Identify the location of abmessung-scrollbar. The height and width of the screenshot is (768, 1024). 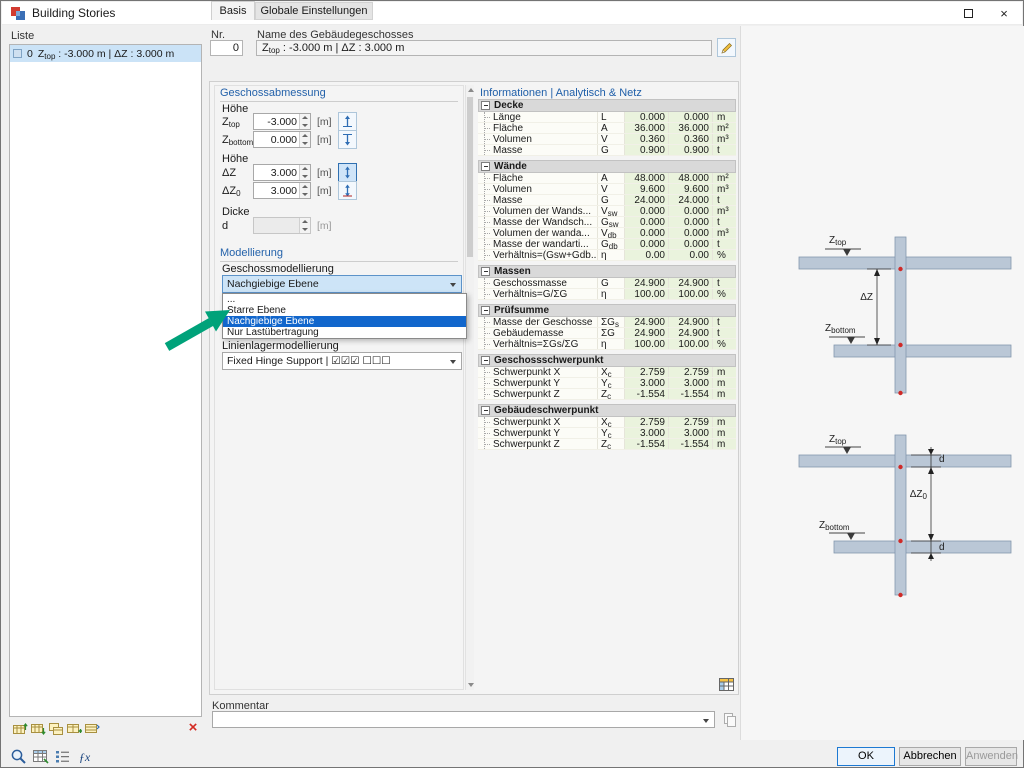
(469, 387).